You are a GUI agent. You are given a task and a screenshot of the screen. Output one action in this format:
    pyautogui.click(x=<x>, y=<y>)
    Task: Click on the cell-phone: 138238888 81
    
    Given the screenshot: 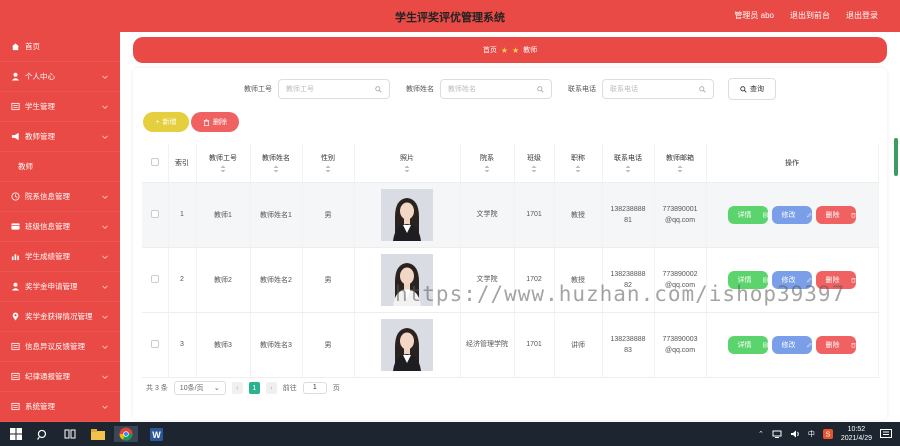 What is the action you would take?
    pyautogui.click(x=628, y=215)
    